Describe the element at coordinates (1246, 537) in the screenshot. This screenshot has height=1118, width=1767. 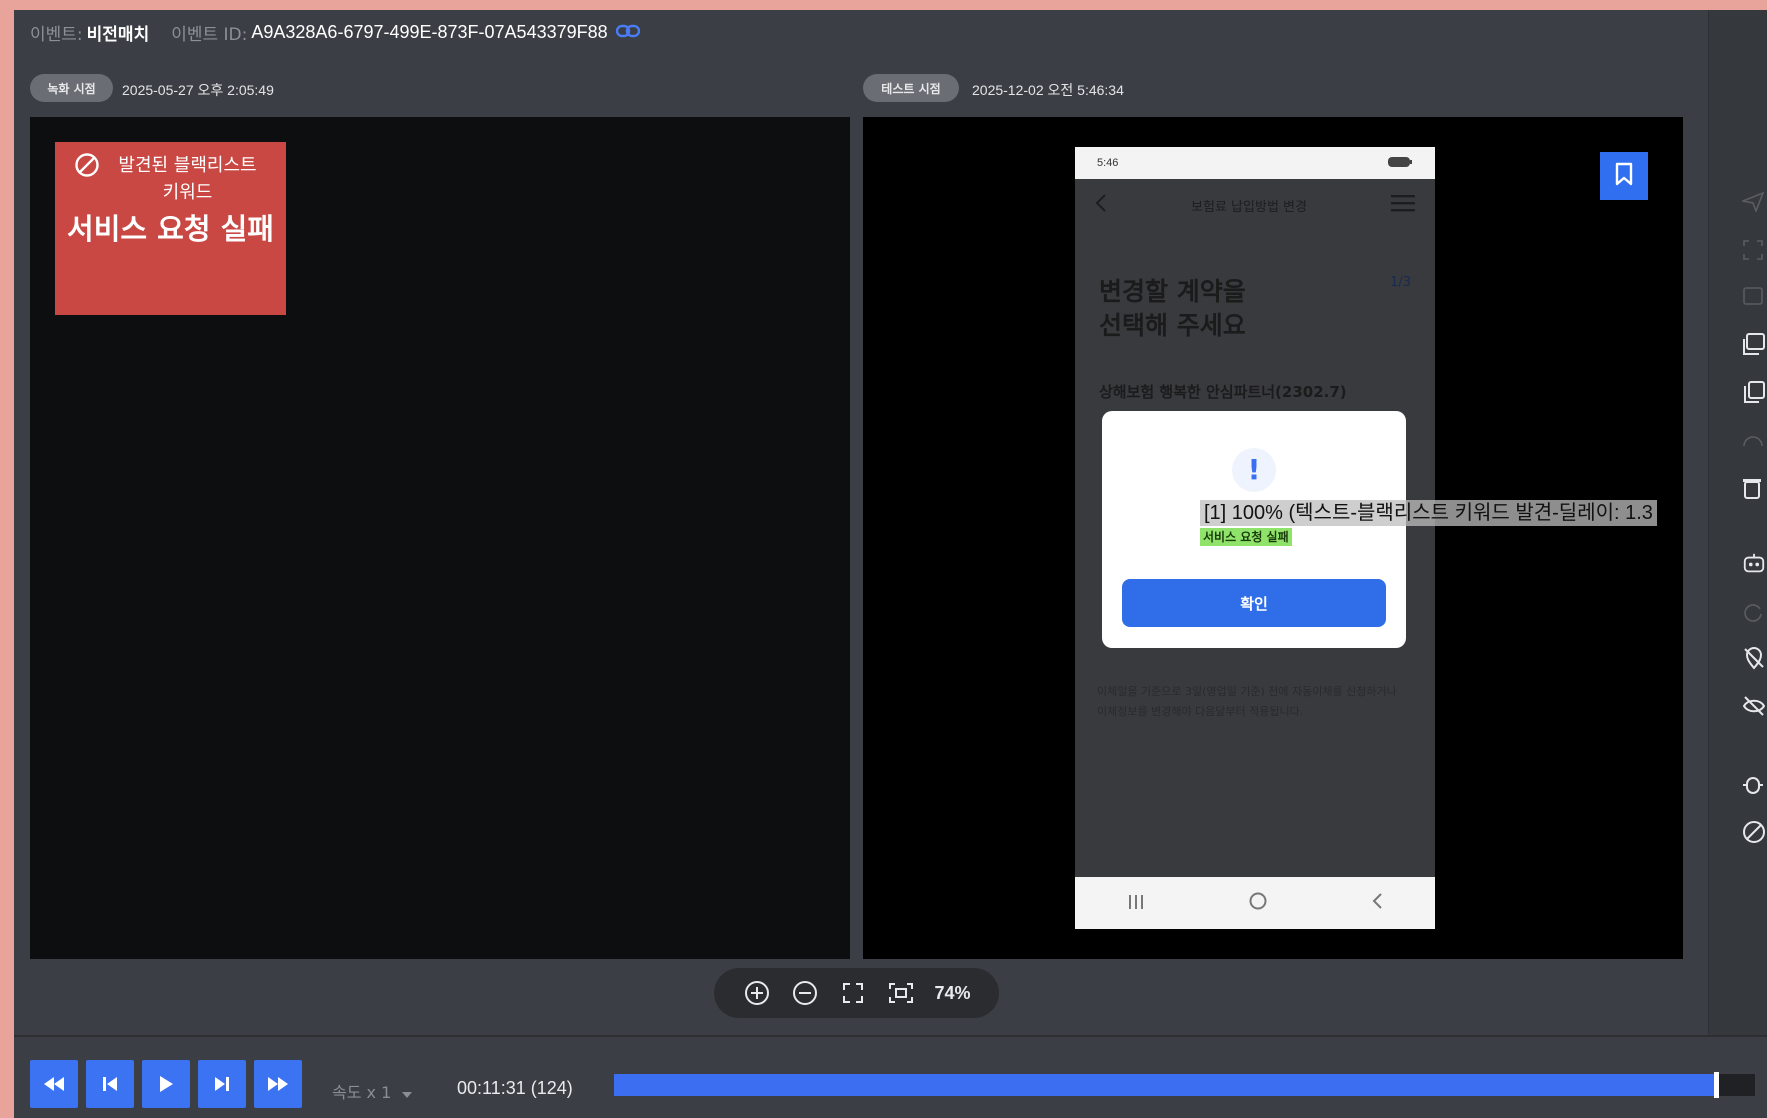
I see `detection-overlay-sub: 서비스 요청 실패` at that location.